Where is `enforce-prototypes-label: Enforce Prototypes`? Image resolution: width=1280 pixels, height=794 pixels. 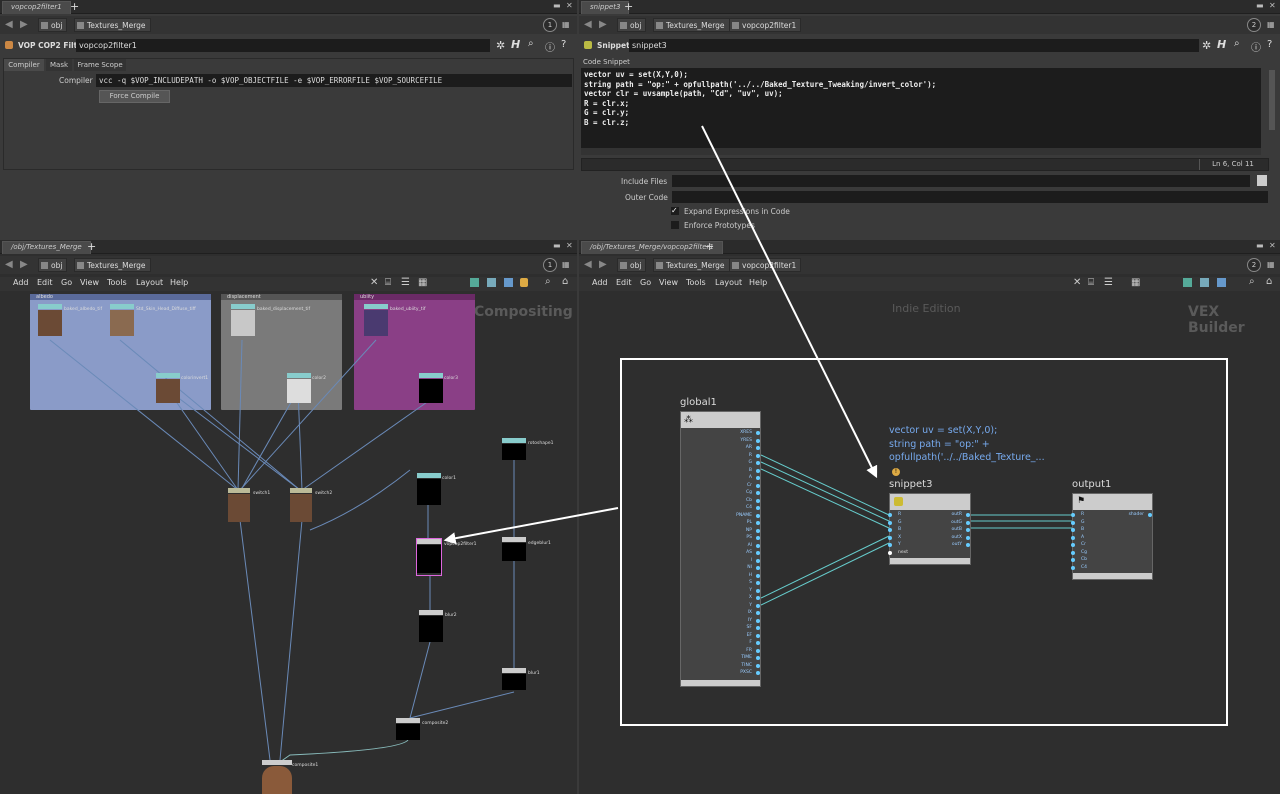 enforce-prototypes-label: Enforce Prototypes is located at coordinates (719, 225).